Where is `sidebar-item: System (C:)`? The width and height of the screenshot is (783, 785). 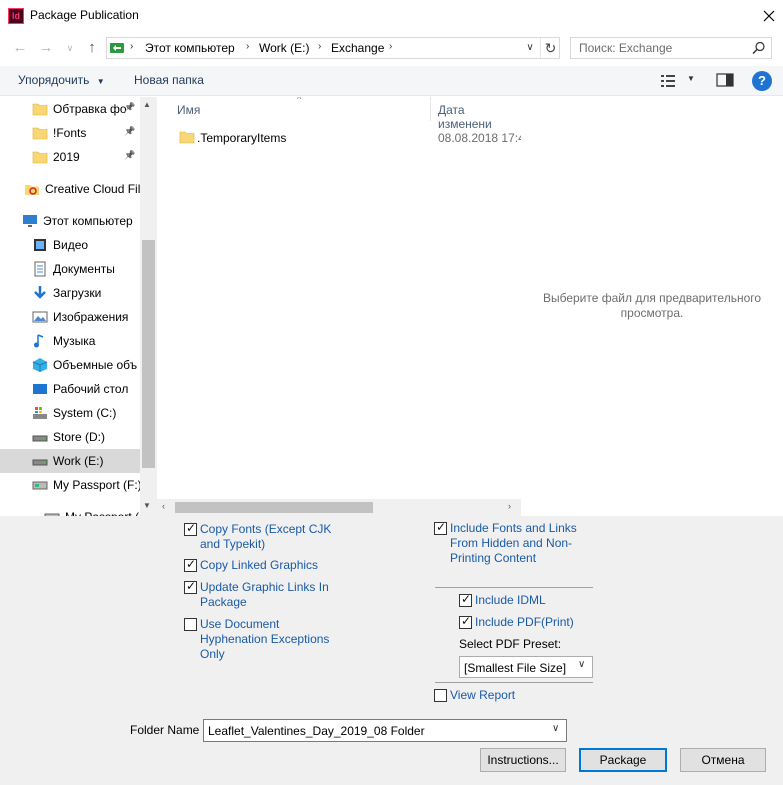 sidebar-item: System (C:) is located at coordinates (70, 413).